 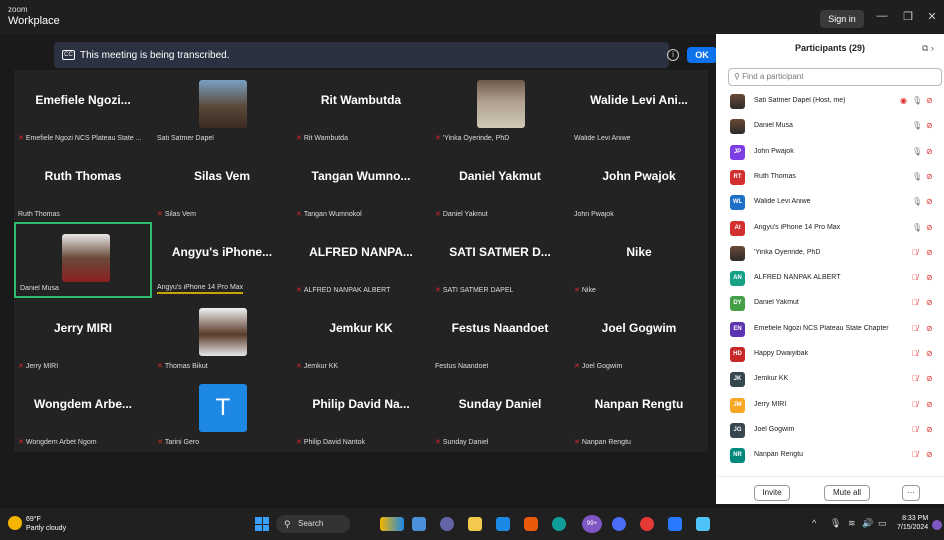 What do you see at coordinates (222, 412) in the screenshot?
I see `video-tile: T ✕ Tarini Gero` at bounding box center [222, 412].